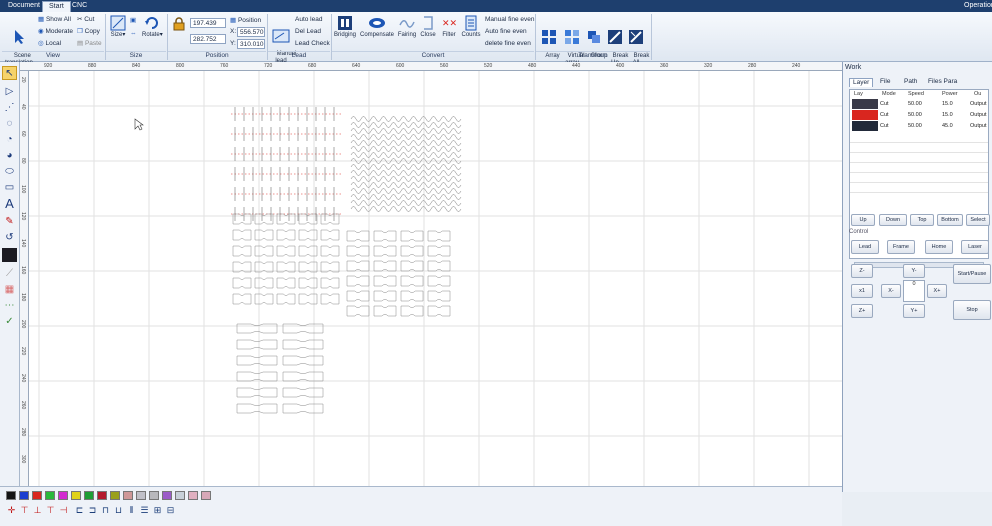  I want to click on up-button: Up, so click(863, 220).